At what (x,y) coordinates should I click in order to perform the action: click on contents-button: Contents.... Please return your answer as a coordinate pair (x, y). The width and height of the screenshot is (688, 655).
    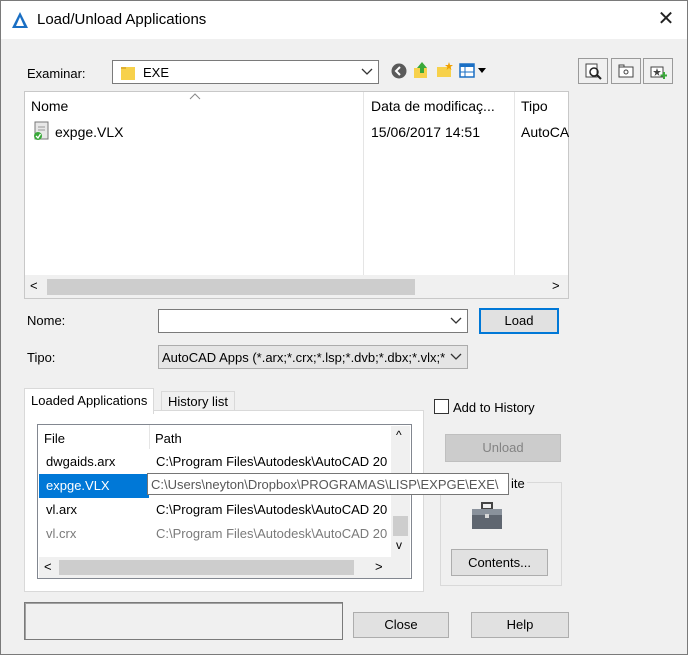
    Looking at the image, I should click on (499, 562).